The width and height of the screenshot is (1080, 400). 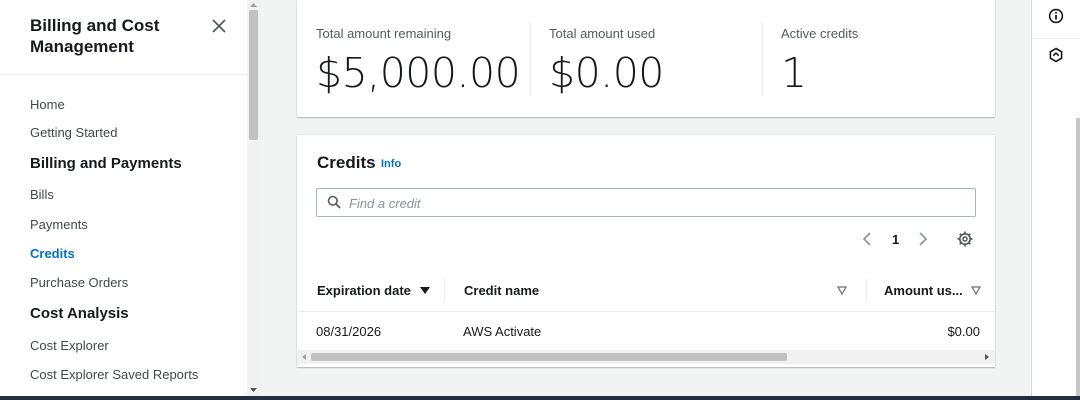 What do you see at coordinates (391, 164) in the screenshot?
I see `info-link: Info` at bounding box center [391, 164].